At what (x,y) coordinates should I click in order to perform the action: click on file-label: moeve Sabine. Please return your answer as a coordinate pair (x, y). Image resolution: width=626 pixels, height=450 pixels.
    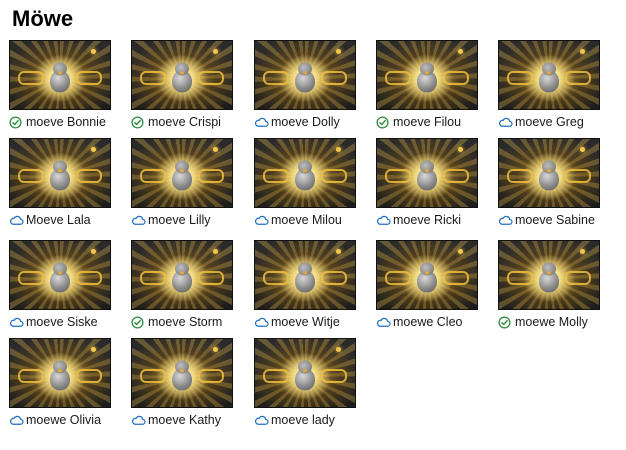
    Looking at the image, I should click on (557, 220).